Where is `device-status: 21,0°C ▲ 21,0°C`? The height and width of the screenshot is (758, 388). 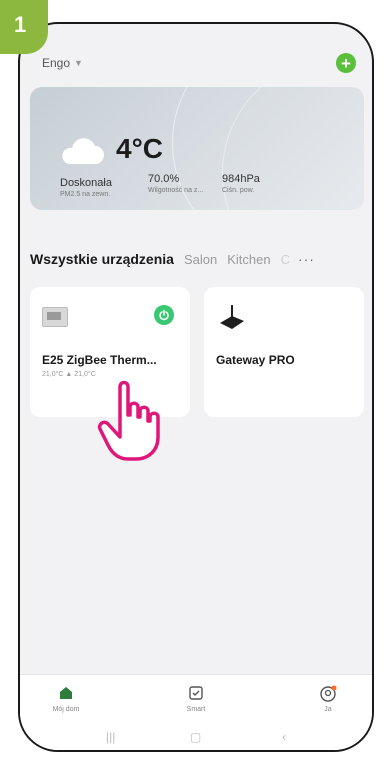
device-status: 21,0°C ▲ 21,0°C is located at coordinates (69, 374).